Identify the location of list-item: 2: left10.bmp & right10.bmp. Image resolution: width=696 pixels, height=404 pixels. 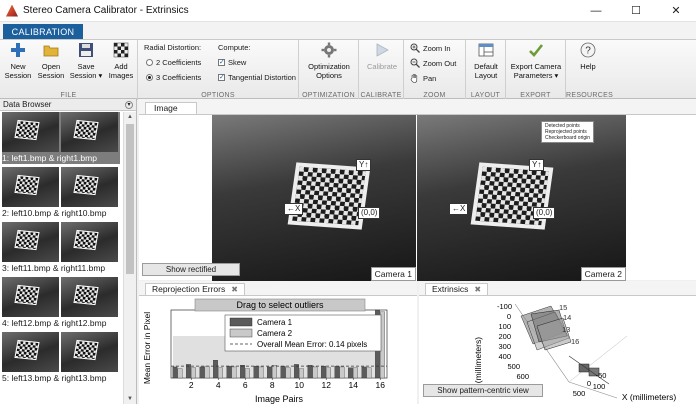
(61, 193).